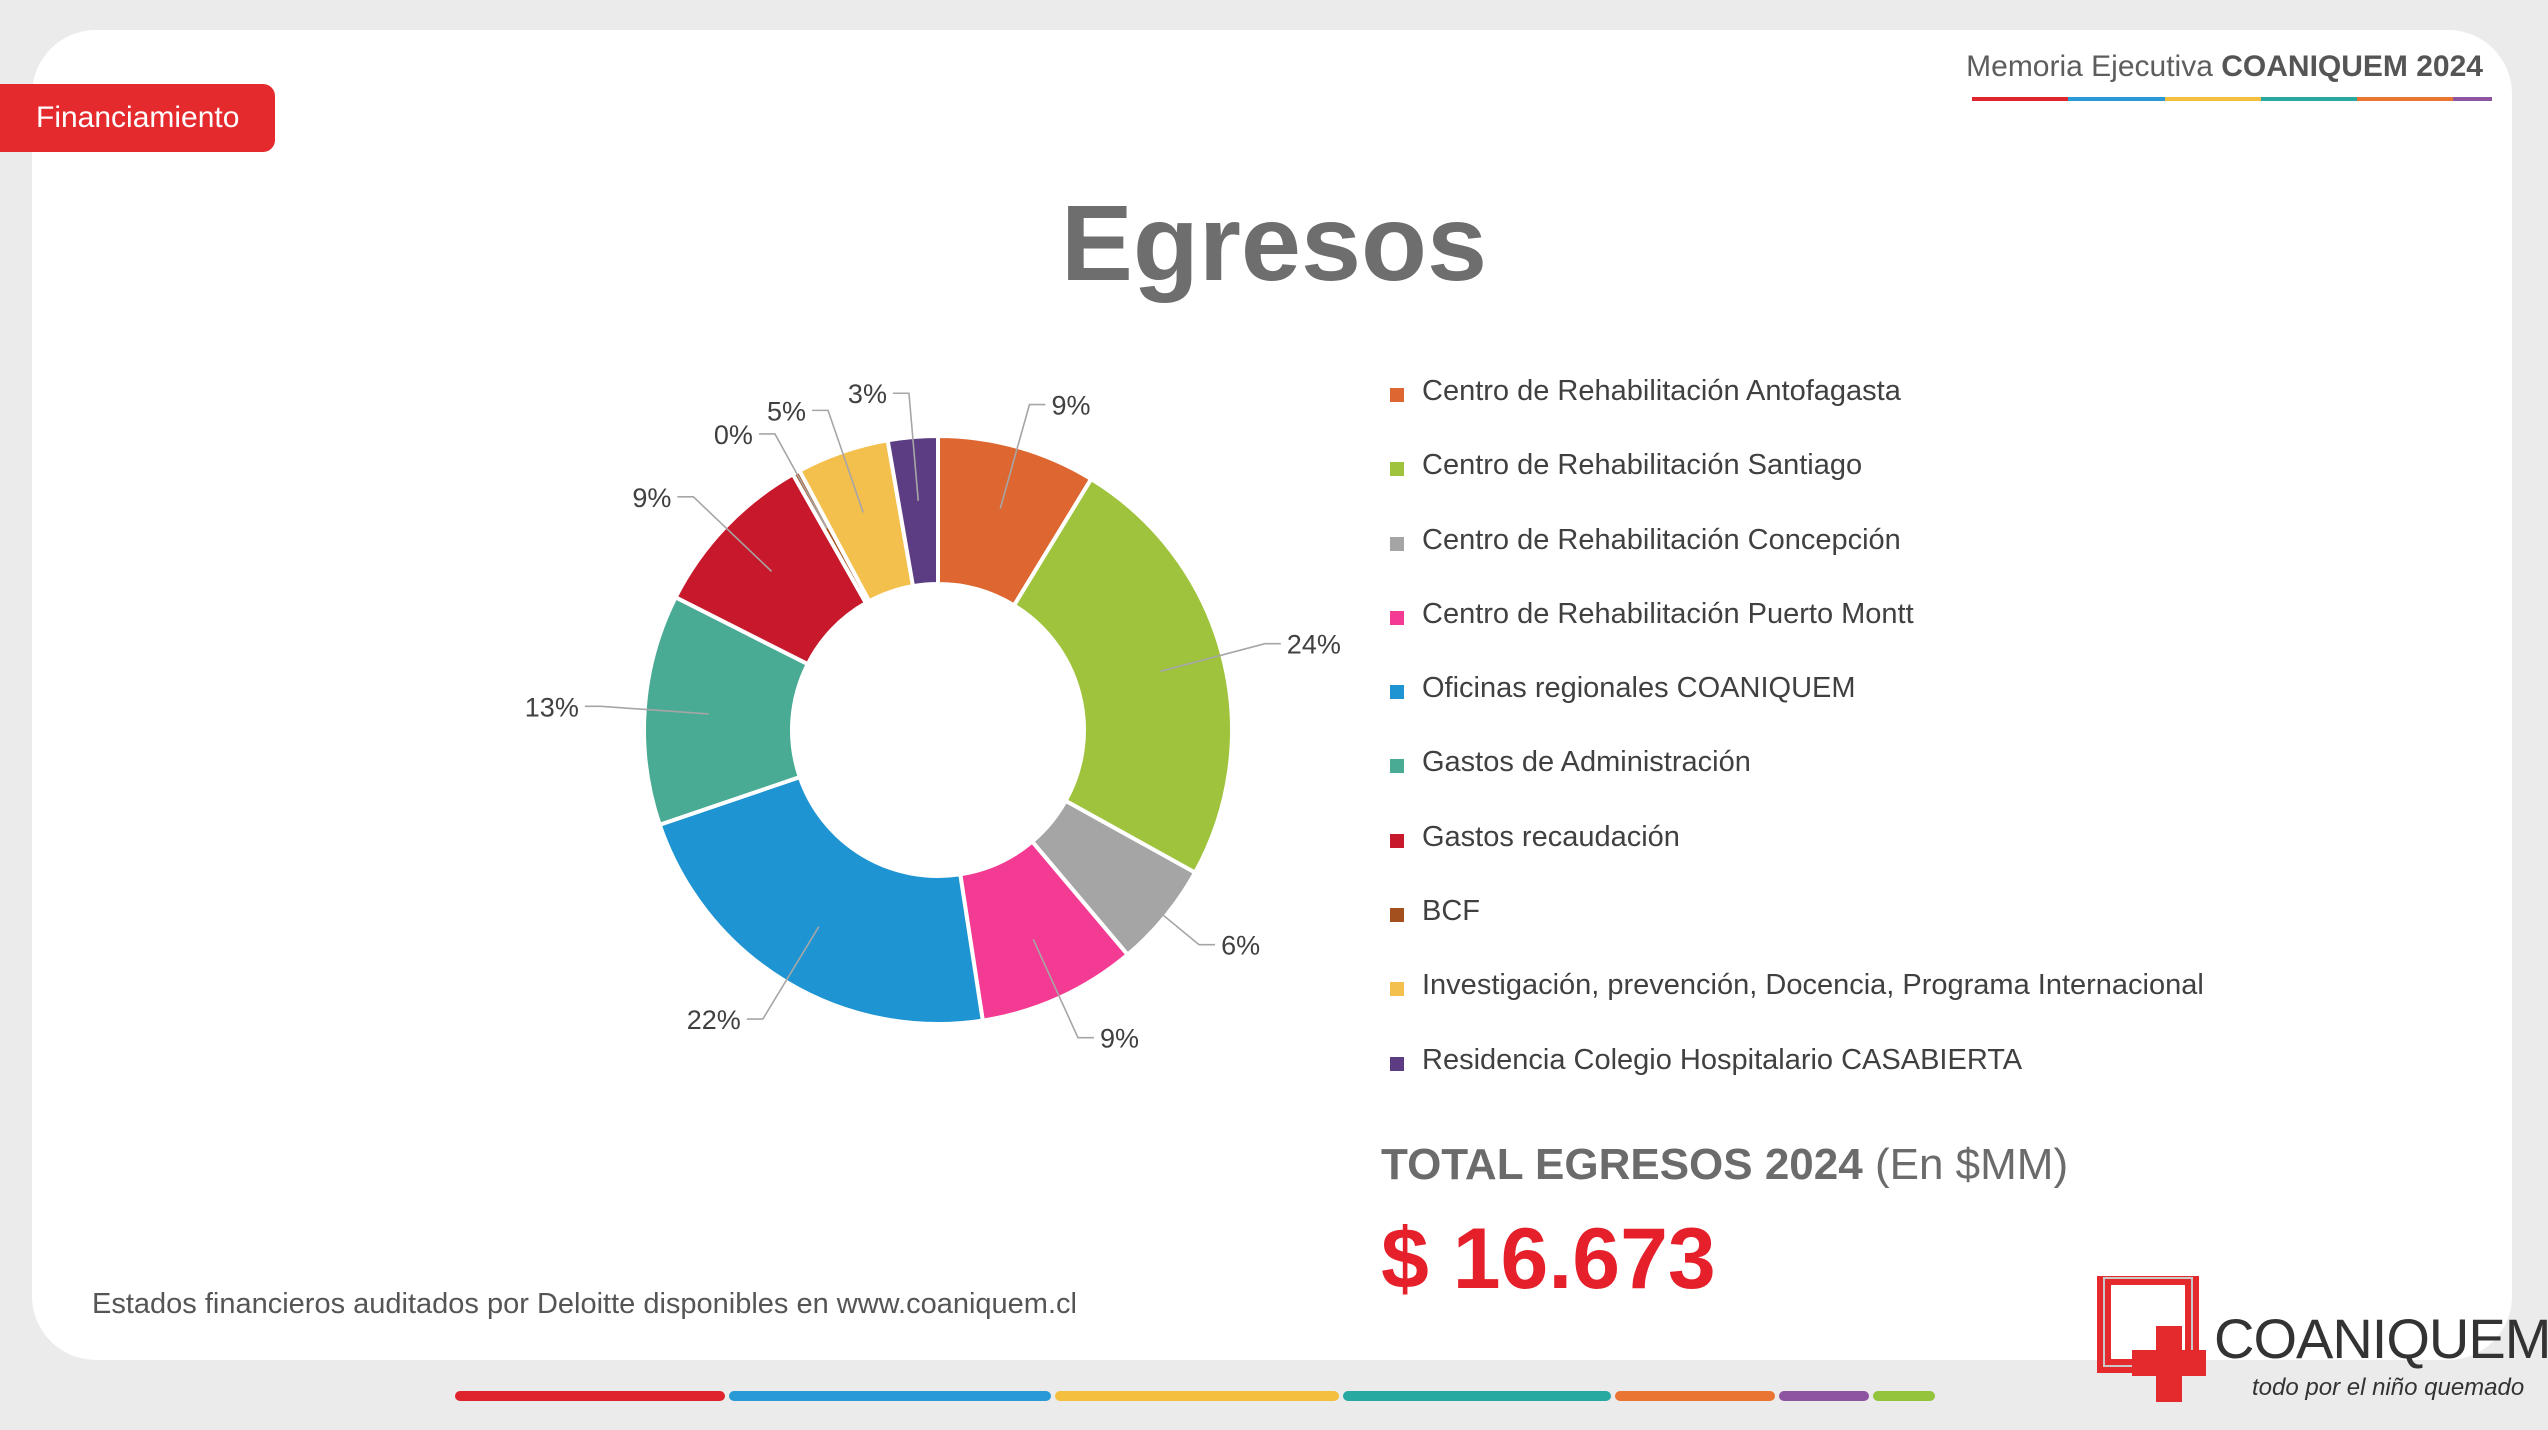  I want to click on legend-label: Centro de Rehabilitación Santiago, so click(1642, 465).